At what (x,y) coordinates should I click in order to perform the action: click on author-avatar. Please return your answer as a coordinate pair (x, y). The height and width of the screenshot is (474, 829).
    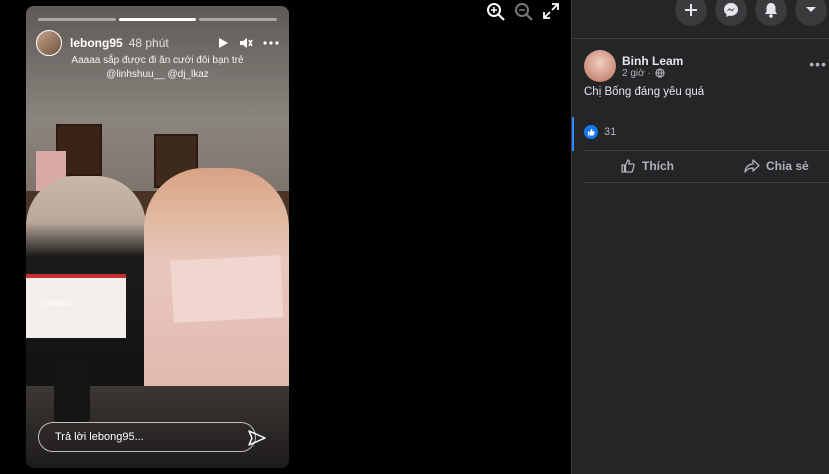
    Looking at the image, I should click on (600, 66).